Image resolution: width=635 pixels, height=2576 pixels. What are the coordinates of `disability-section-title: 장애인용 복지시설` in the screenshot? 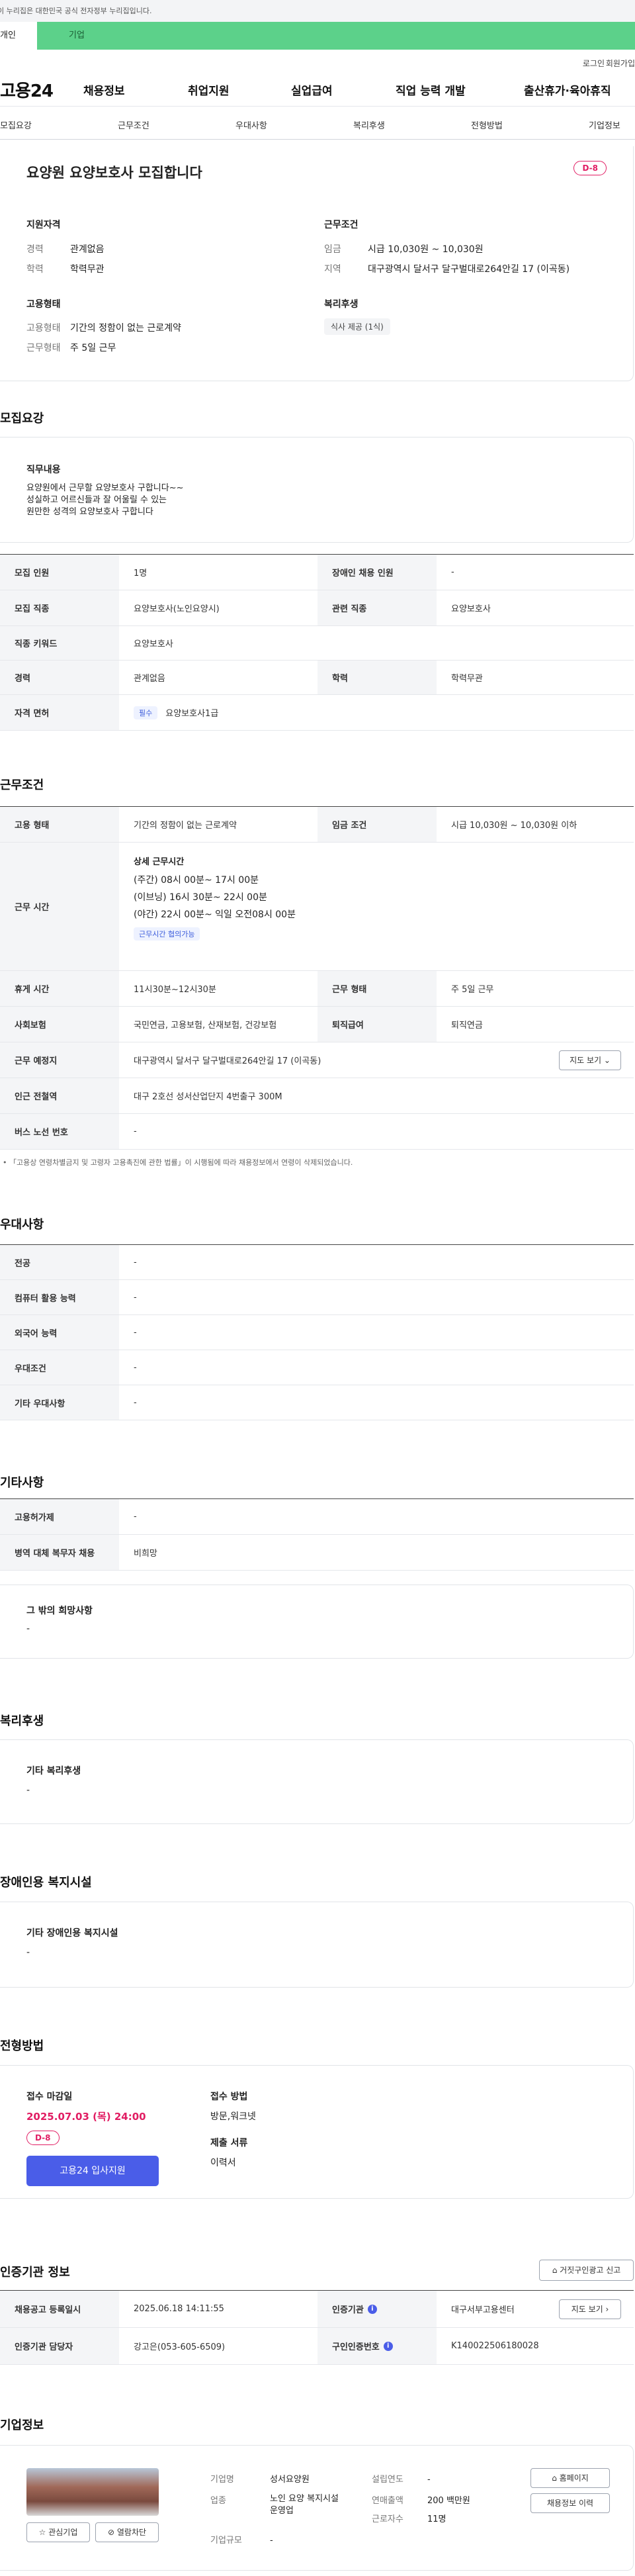 It's located at (46, 1883).